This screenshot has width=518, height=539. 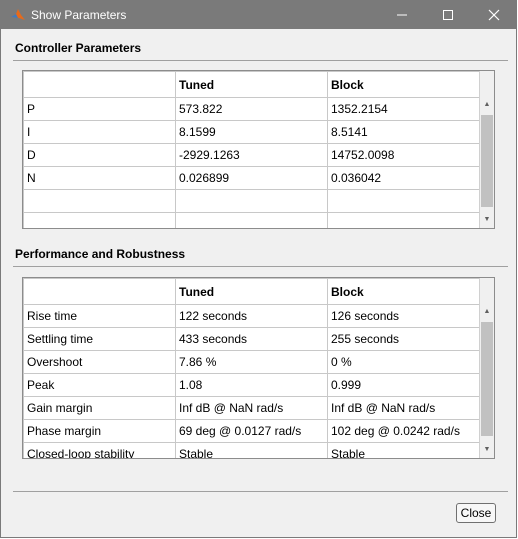 I want to click on tuned-value: 122 seconds, so click(x=251, y=316).